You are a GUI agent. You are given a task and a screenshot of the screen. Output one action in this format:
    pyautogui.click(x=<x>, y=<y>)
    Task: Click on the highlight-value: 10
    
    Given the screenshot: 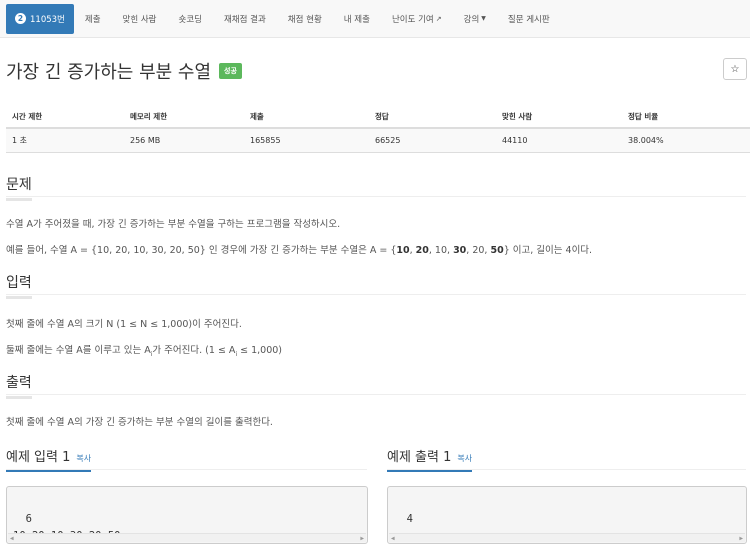 What is the action you would take?
    pyautogui.click(x=403, y=250)
    